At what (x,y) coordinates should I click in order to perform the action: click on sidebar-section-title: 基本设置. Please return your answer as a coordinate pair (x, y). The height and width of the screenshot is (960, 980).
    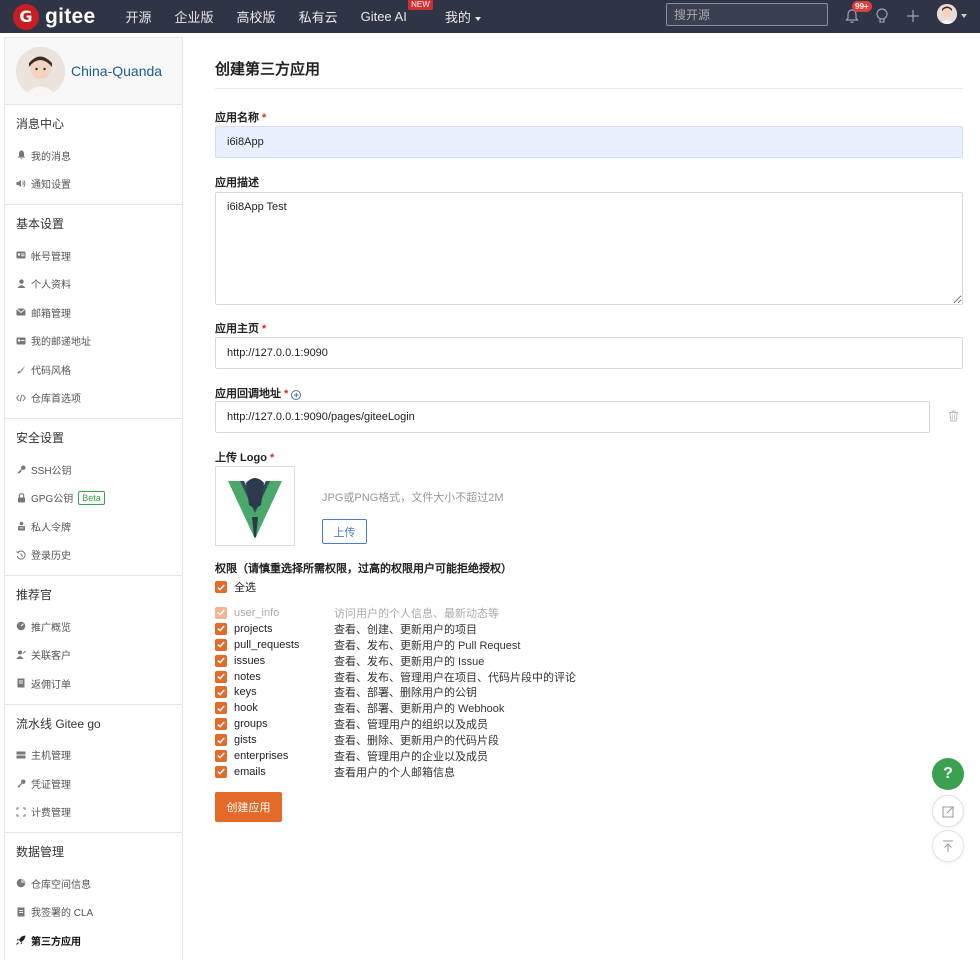
    Looking at the image, I should click on (40, 224).